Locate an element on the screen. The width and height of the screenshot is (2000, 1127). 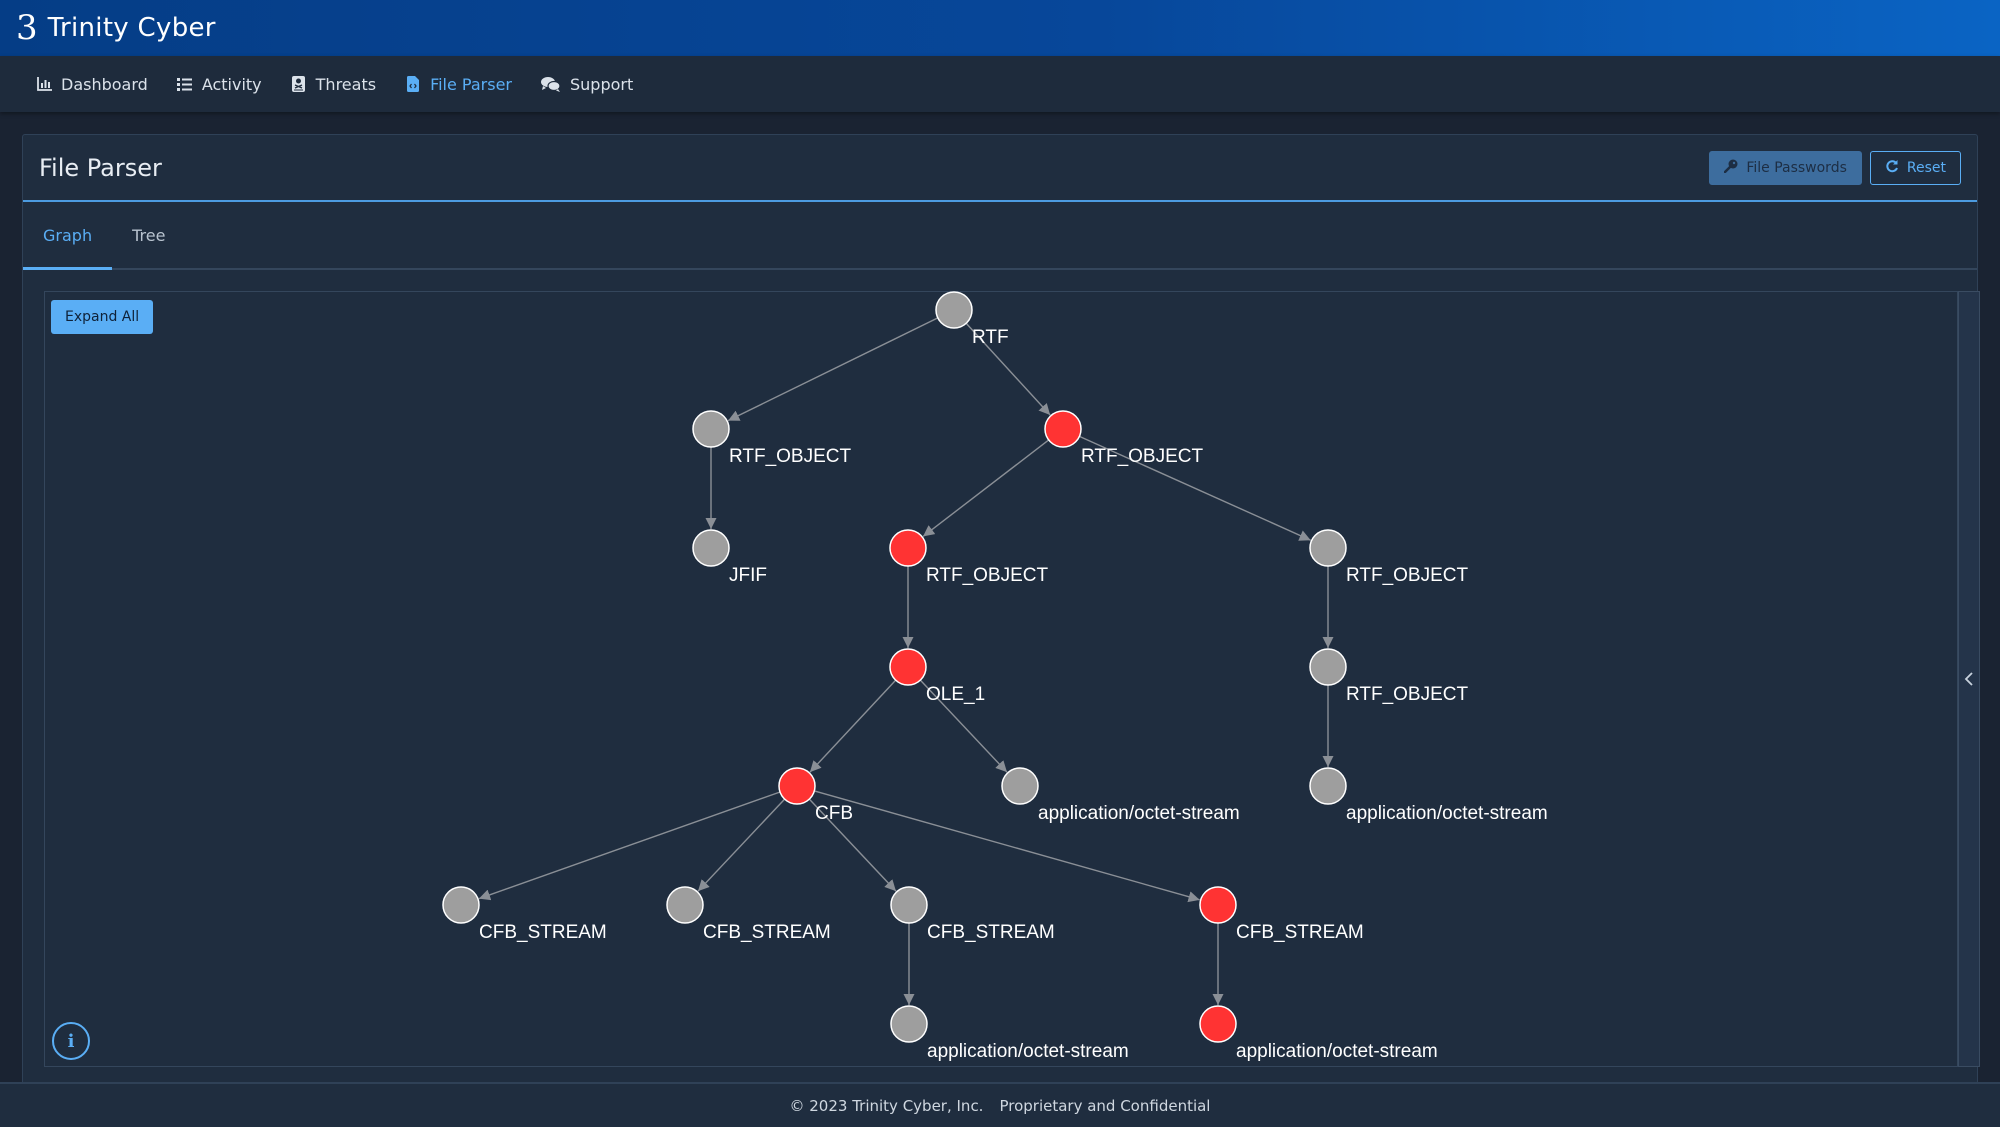
nav-item-file-parser: File Parser is located at coordinates (458, 84).